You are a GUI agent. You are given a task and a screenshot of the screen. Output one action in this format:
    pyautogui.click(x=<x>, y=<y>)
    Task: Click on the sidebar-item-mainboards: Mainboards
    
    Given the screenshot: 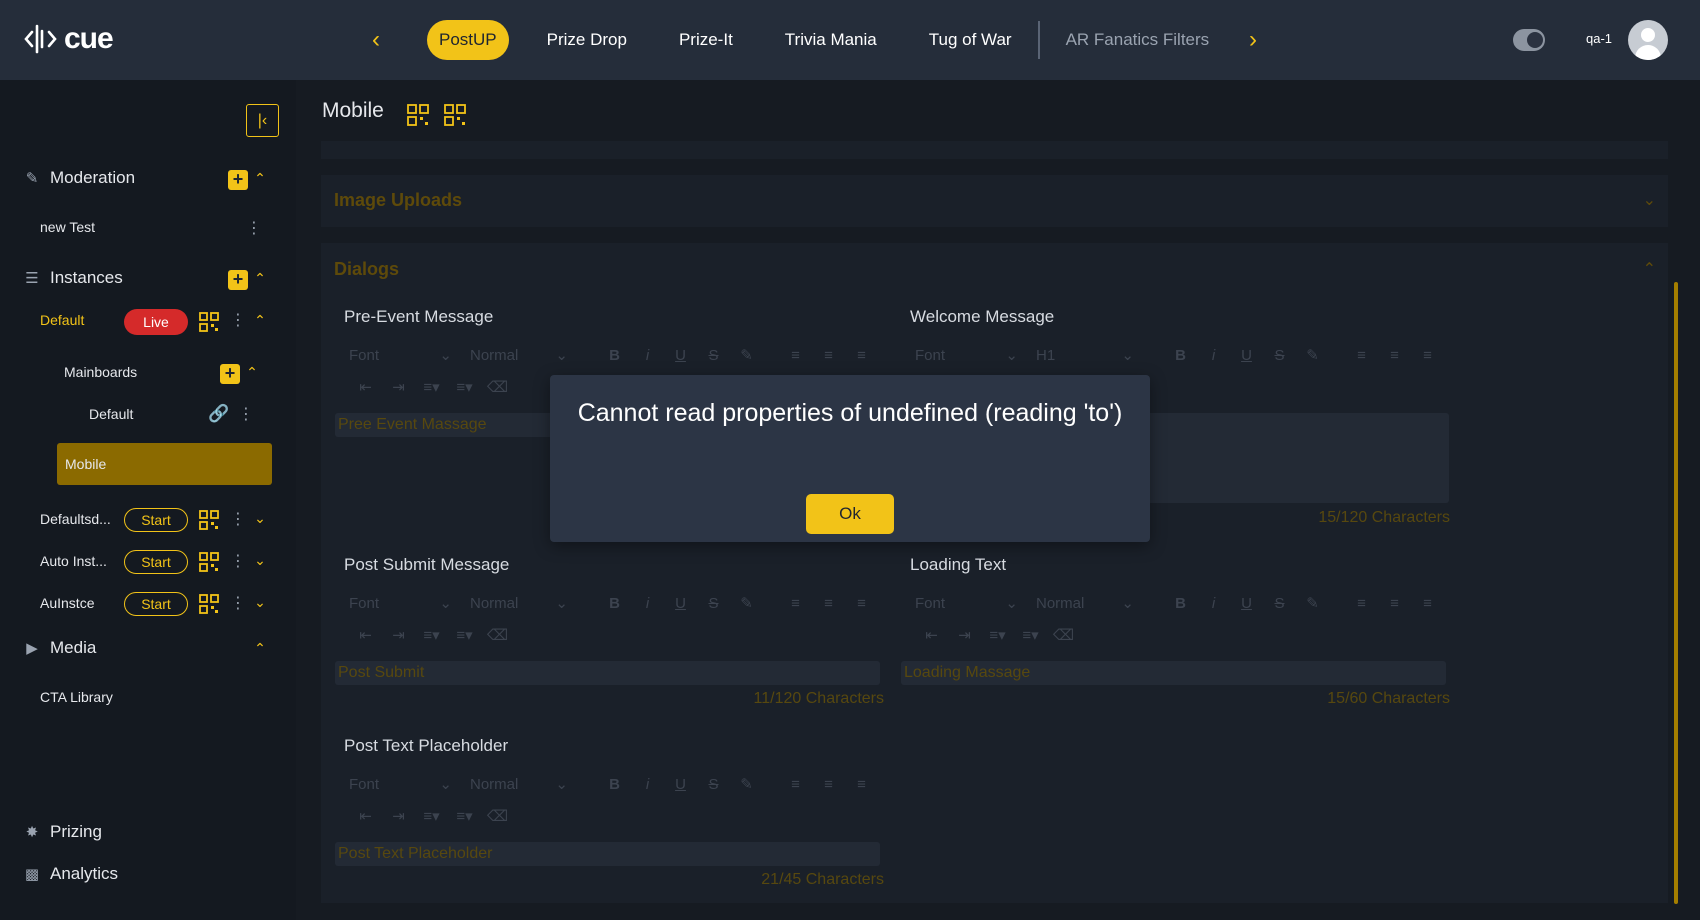 What is the action you would take?
    pyautogui.click(x=100, y=372)
    